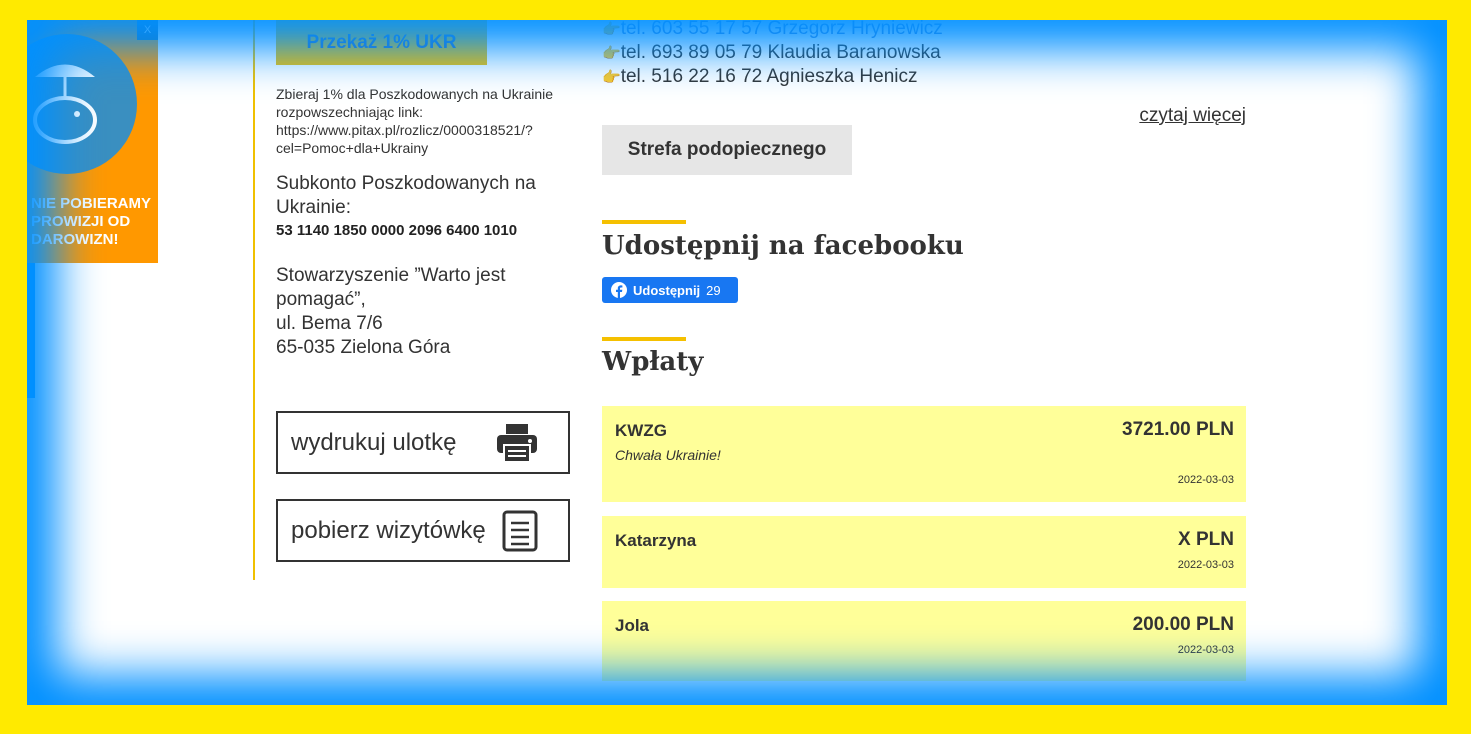  Describe the element at coordinates (772, 77) in the screenshot. I see `phone-item: 👉tel. 516 22 16 72 Agnieszka Henicz` at that location.